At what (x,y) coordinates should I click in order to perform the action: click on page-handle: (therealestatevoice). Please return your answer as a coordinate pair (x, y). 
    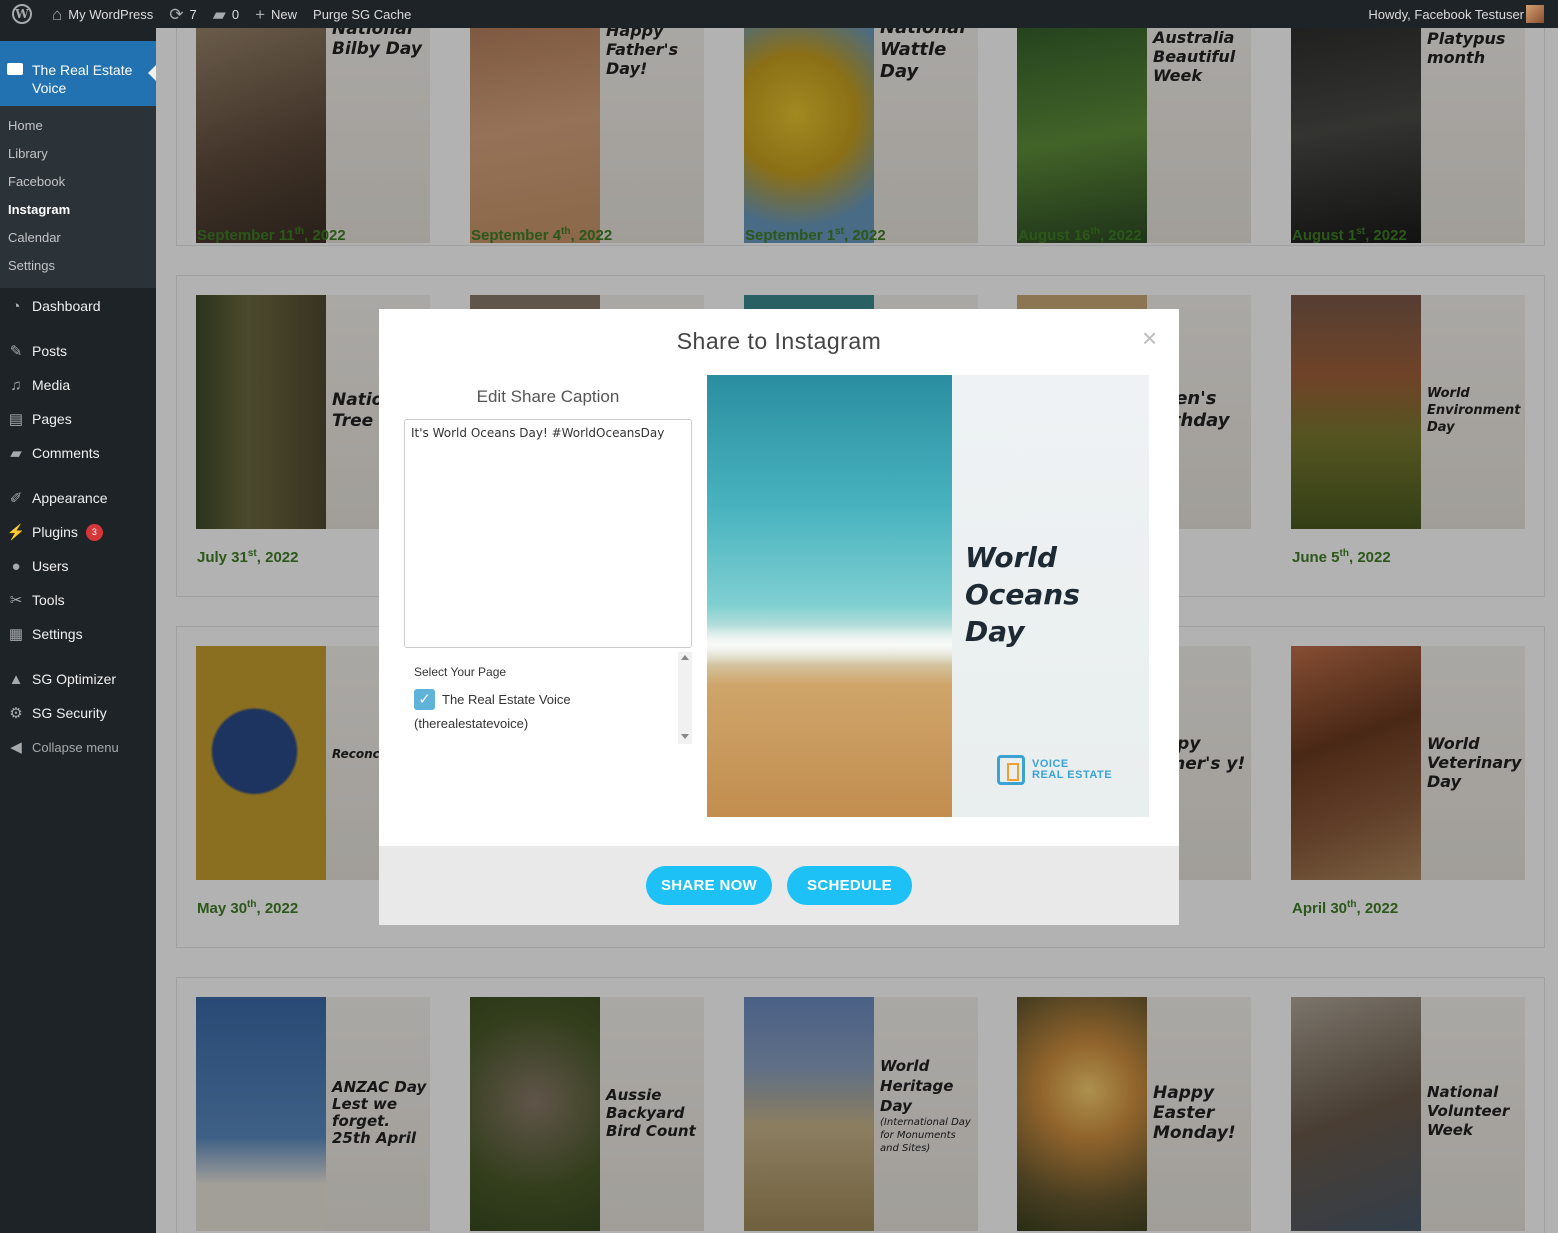
    Looking at the image, I should click on (471, 723).